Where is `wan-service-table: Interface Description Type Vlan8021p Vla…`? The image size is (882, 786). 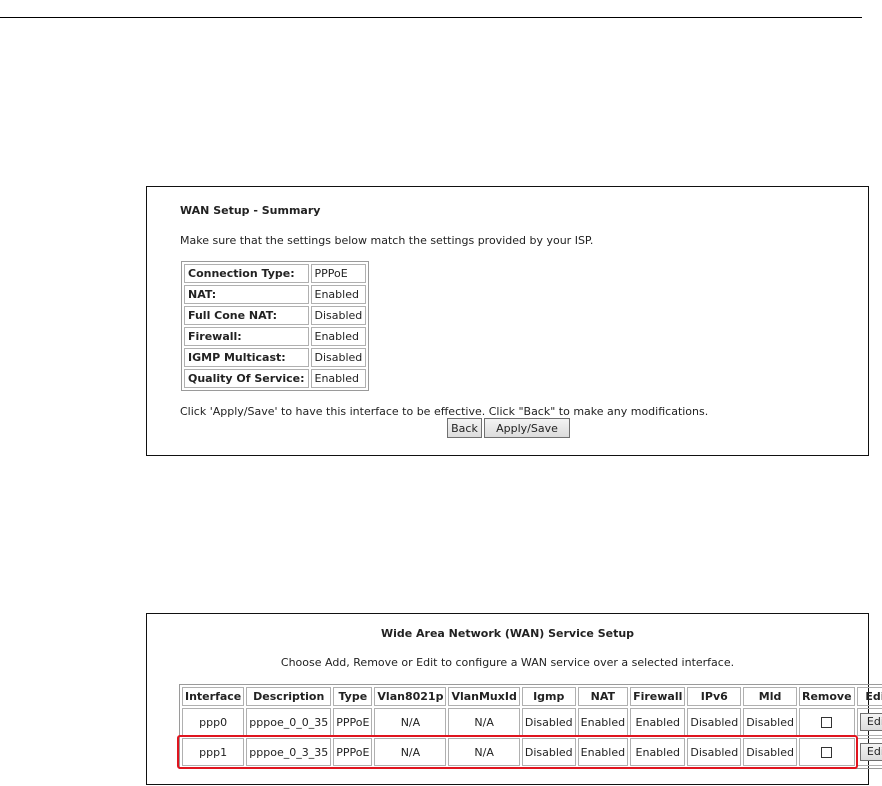 wan-service-table: Interface Description Type Vlan8021p Vla… is located at coordinates (530, 726).